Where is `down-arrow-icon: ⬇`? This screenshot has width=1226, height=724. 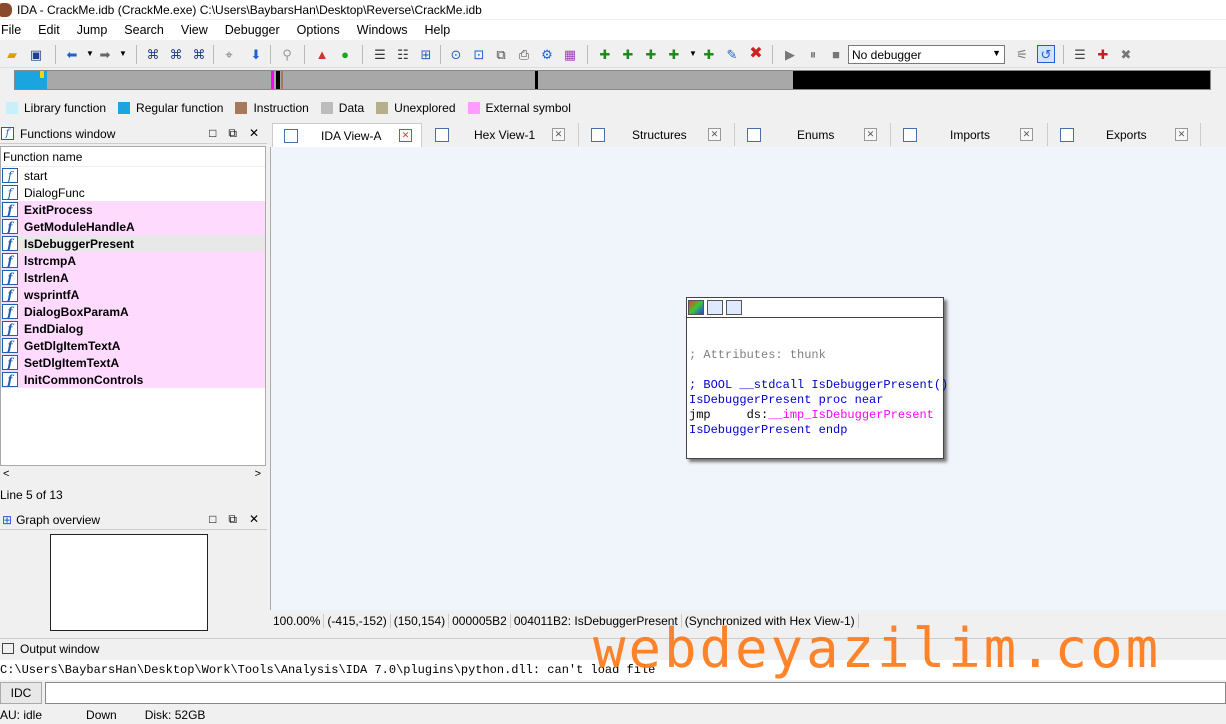 down-arrow-icon: ⬇ is located at coordinates (256, 54).